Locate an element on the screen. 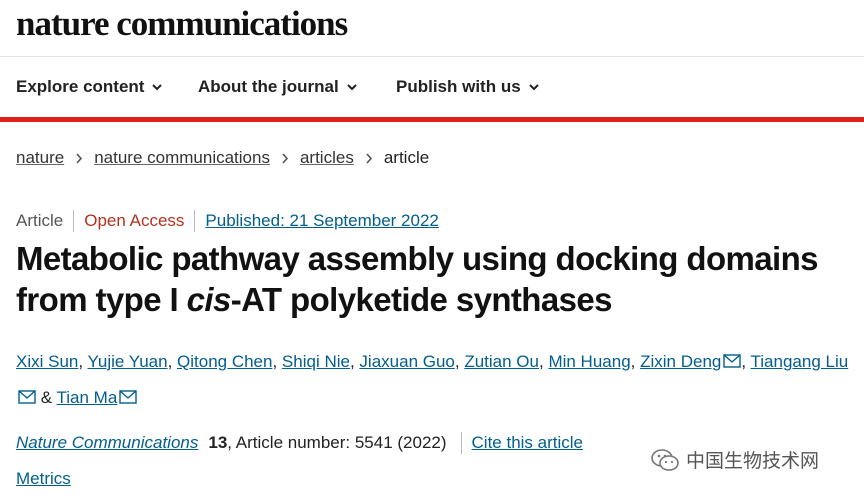 The image size is (864, 498). breadcrumb-articles: articles is located at coordinates (327, 158).